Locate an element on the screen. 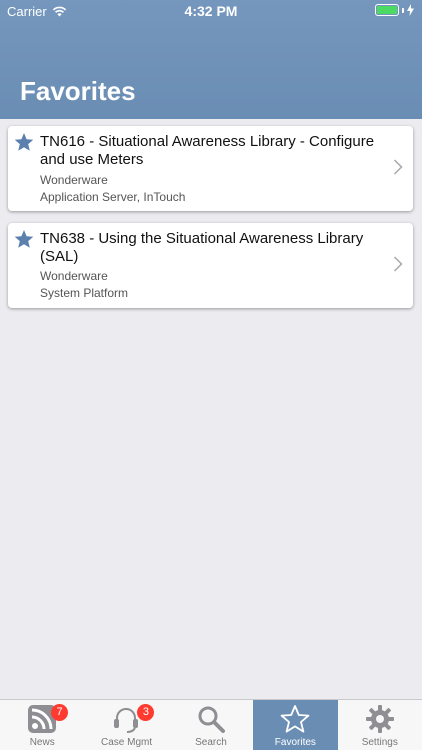 The height and width of the screenshot is (750, 422). tab-search: Search is located at coordinates (211, 725).